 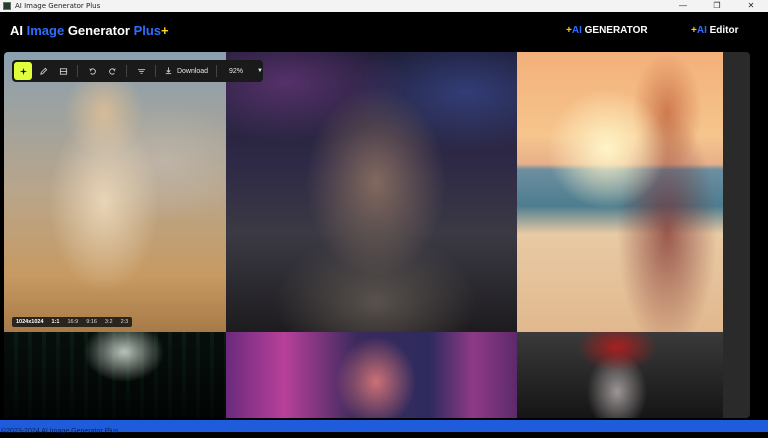 What do you see at coordinates (751, 6) in the screenshot?
I see `close-button: ✕` at bounding box center [751, 6].